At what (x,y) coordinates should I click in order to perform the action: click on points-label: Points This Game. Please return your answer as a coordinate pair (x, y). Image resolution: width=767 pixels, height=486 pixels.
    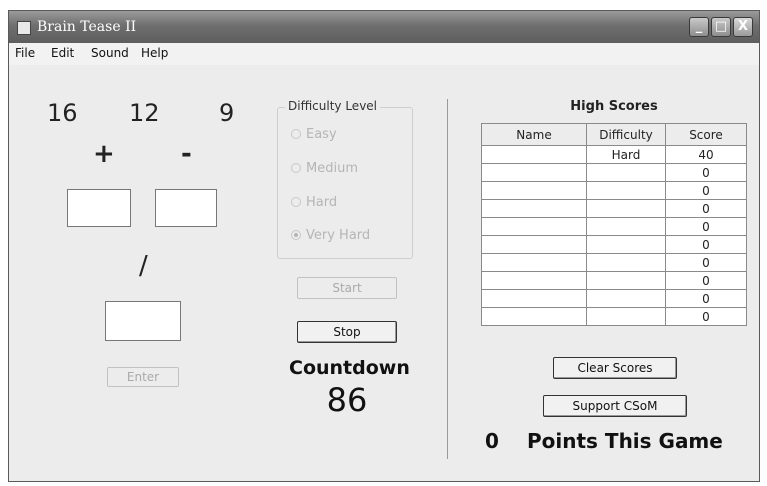
    Looking at the image, I should click on (625, 441).